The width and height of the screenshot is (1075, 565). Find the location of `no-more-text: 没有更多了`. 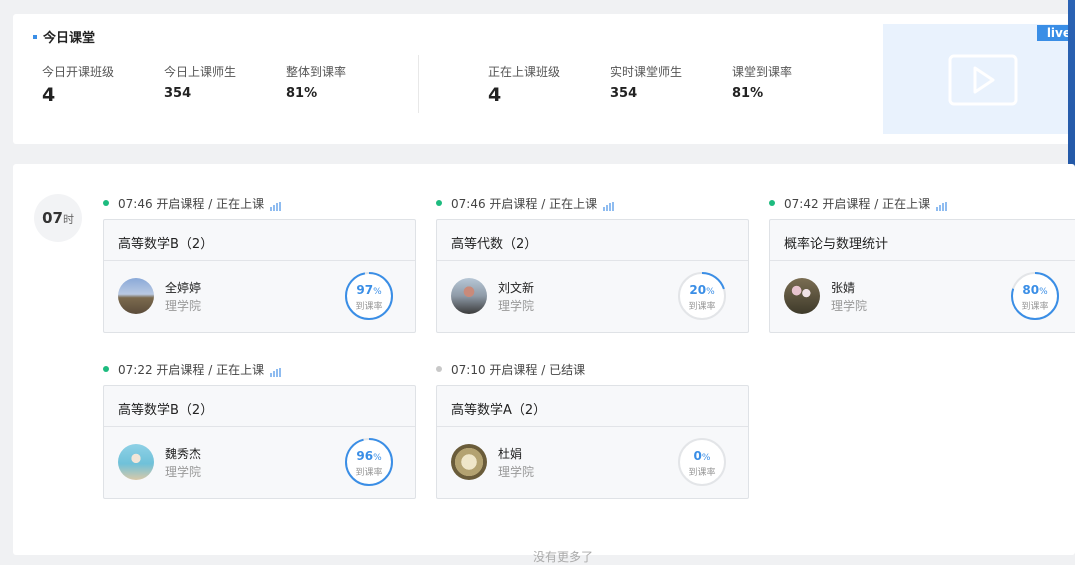

no-more-text: 没有更多了 is located at coordinates (563, 557).